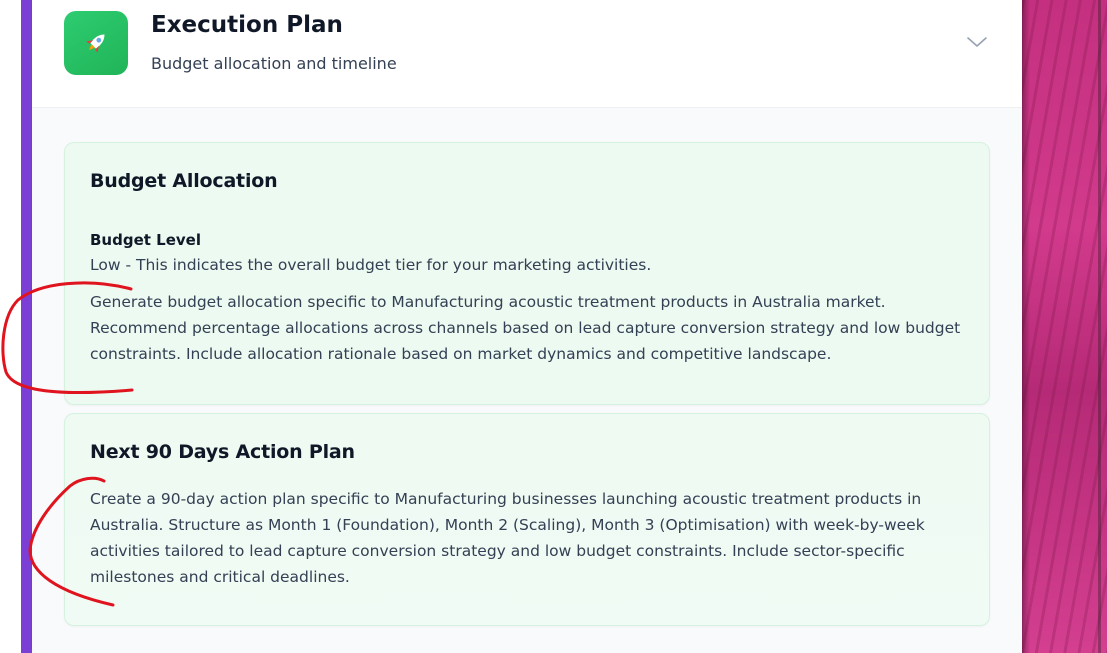  Describe the element at coordinates (274, 63) in the screenshot. I see `card-subtitle: Budget allocation and timeline` at that location.